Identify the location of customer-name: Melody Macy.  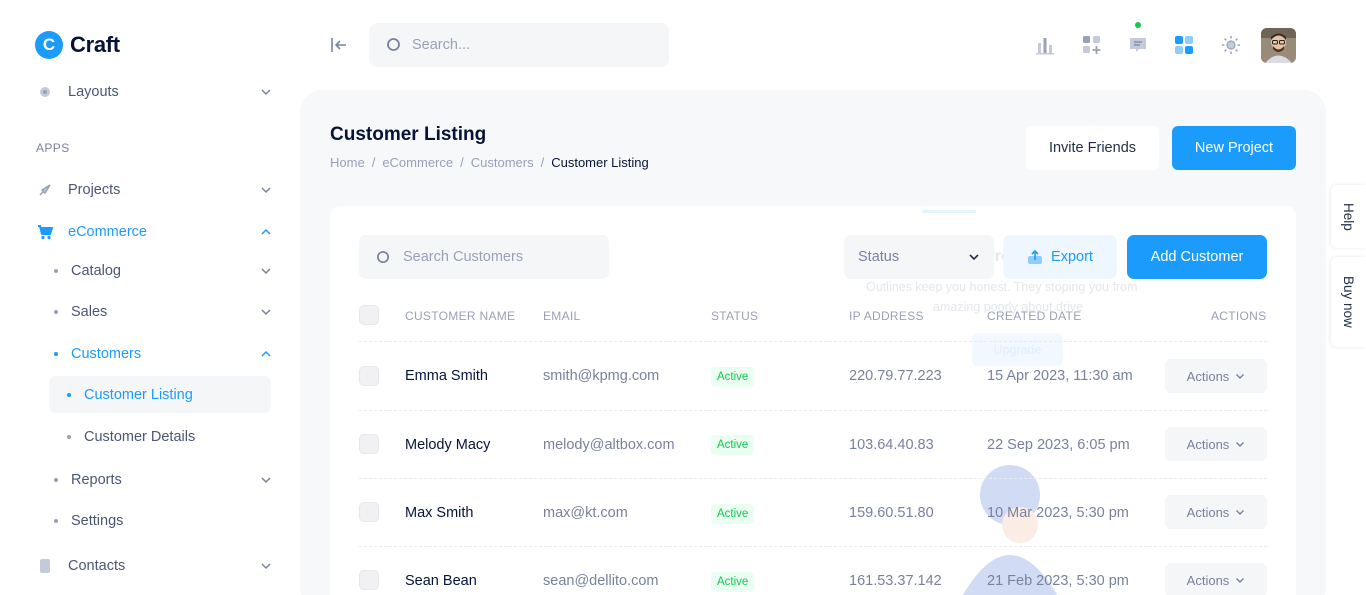
(447, 445).